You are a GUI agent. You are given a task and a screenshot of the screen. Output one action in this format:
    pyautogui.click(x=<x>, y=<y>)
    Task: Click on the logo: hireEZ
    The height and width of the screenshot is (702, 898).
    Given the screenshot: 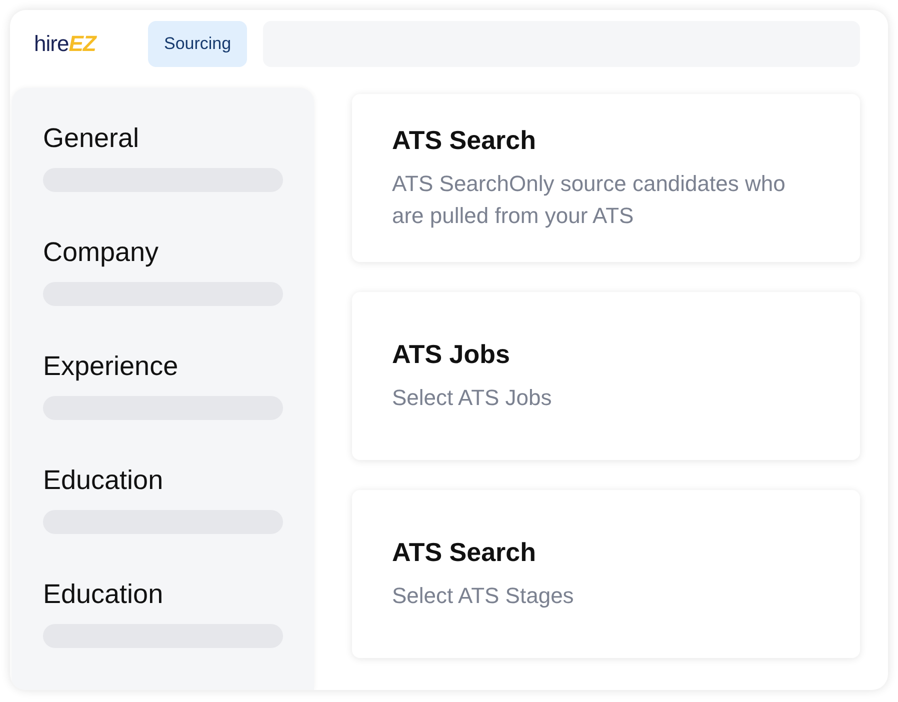 What is the action you would take?
    pyautogui.click(x=66, y=44)
    